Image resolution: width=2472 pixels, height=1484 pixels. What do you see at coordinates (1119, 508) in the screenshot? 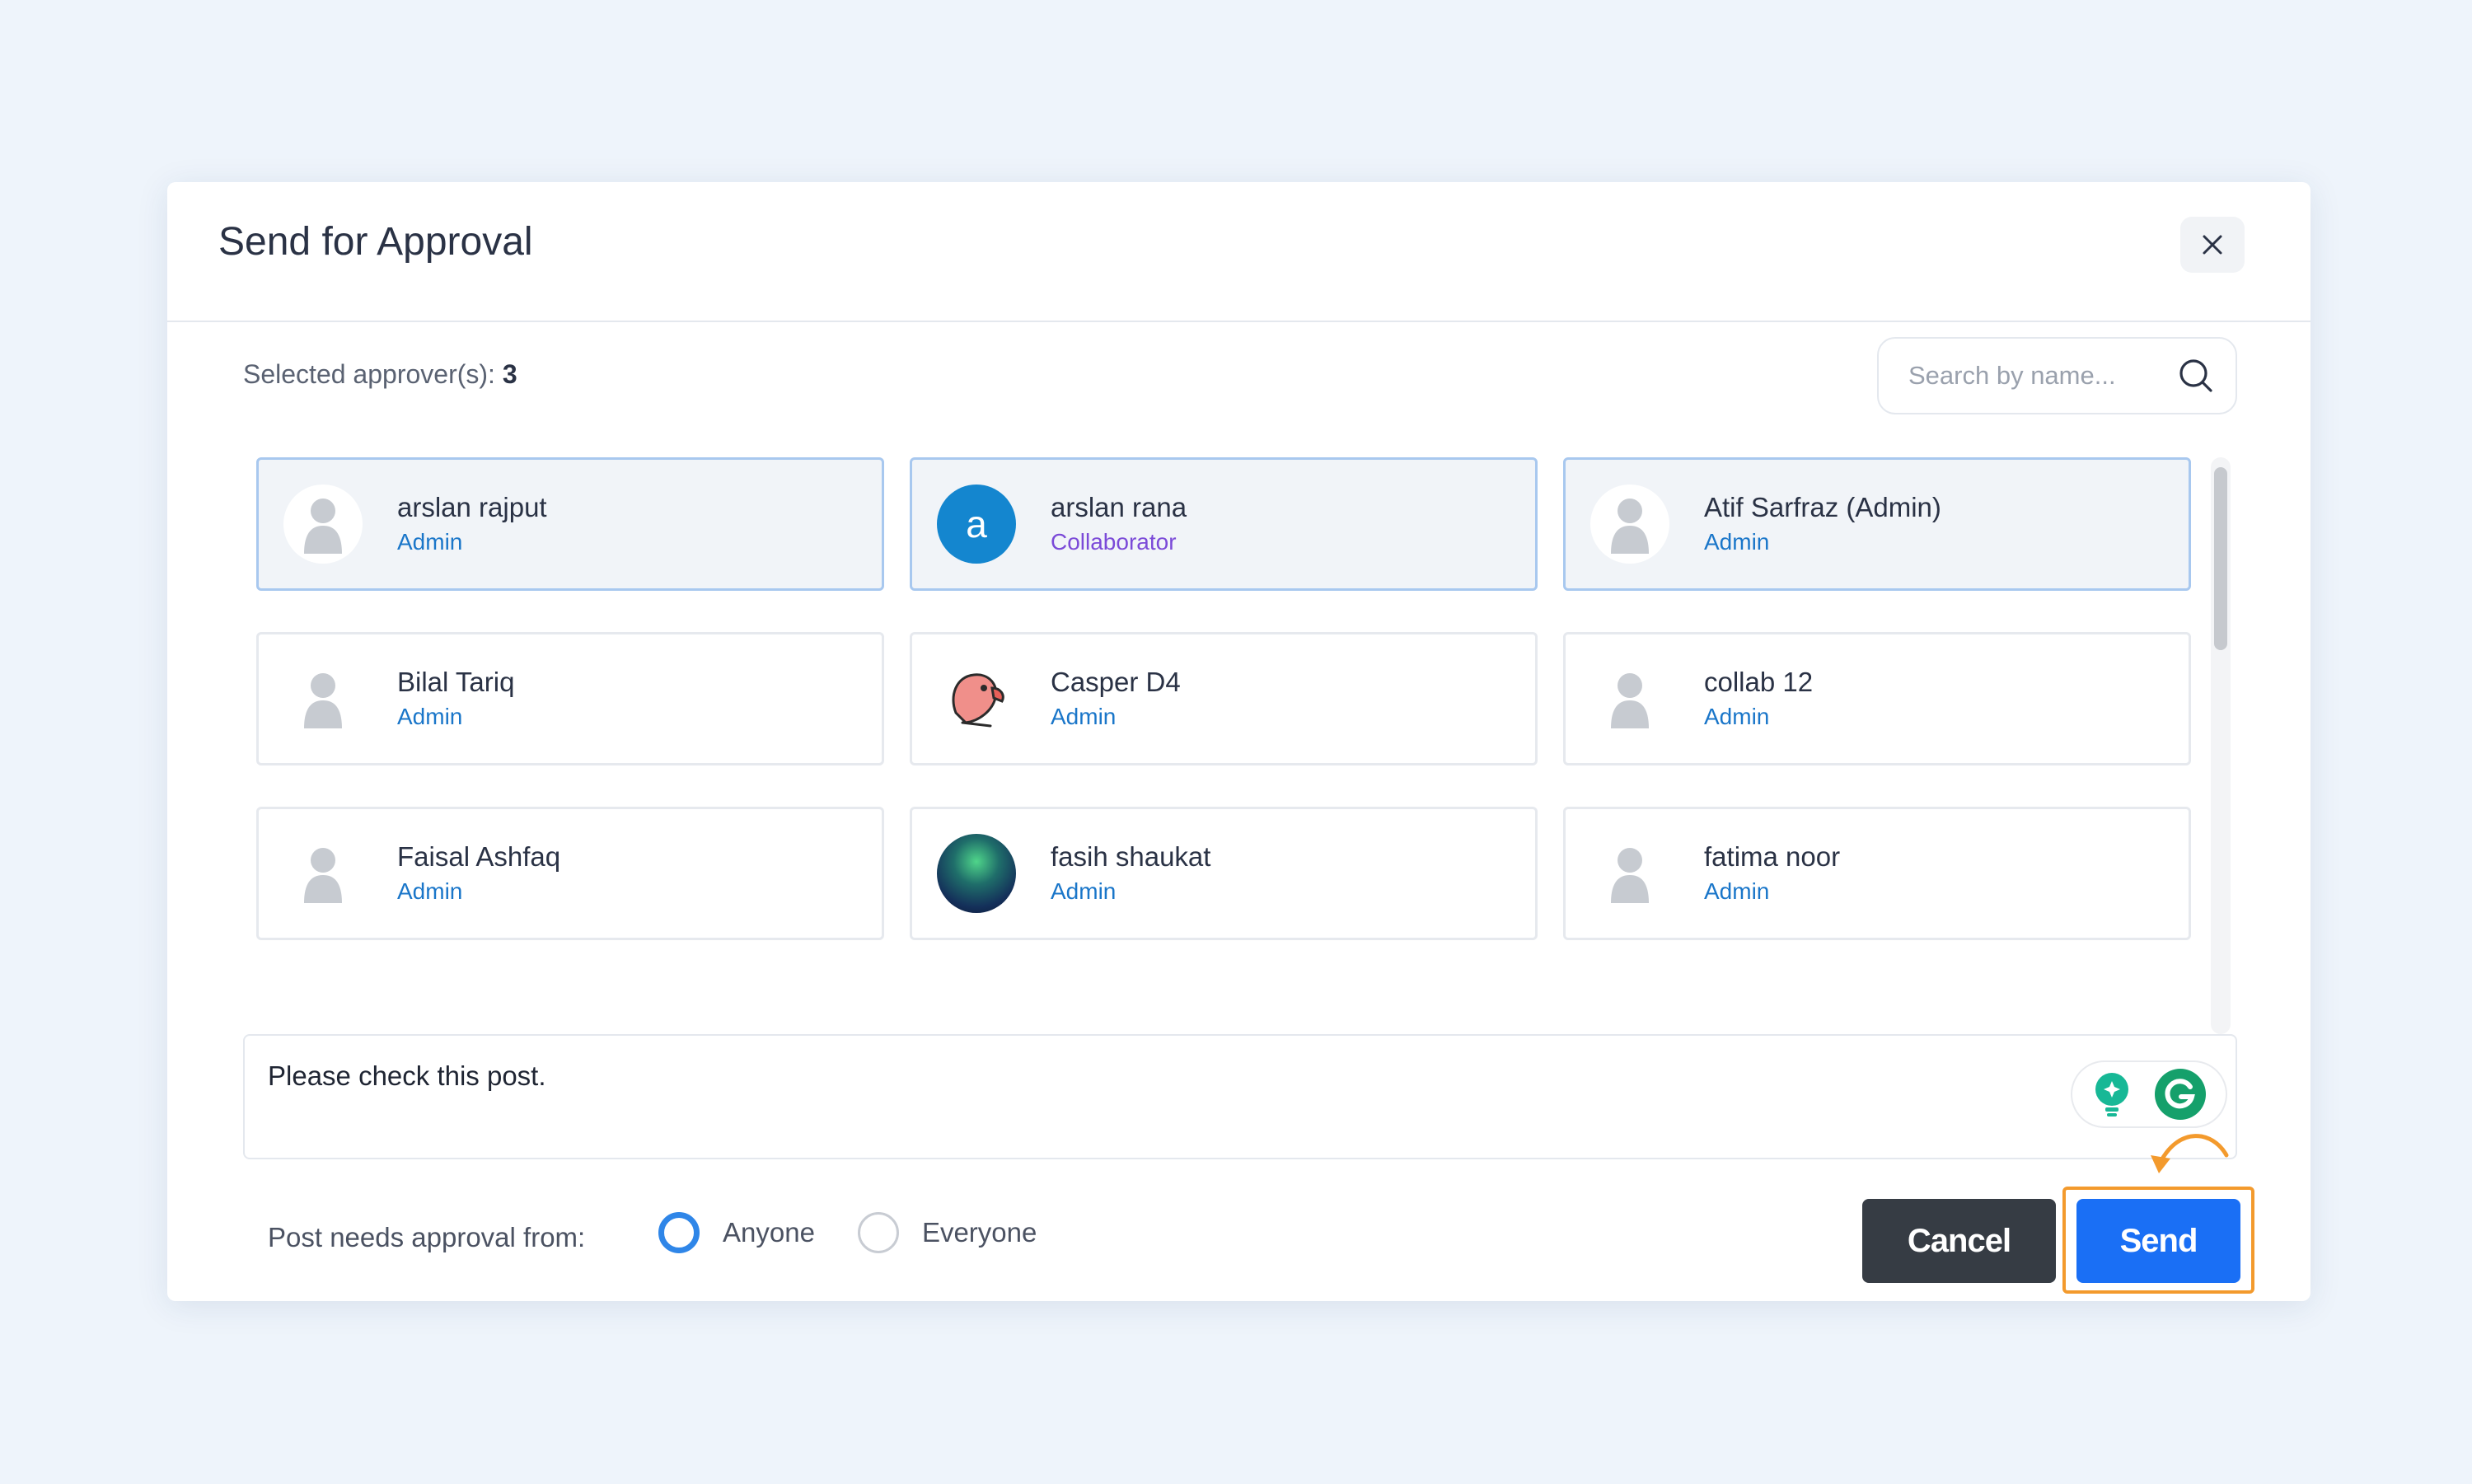
I see `approver-name: arslan rana` at bounding box center [1119, 508].